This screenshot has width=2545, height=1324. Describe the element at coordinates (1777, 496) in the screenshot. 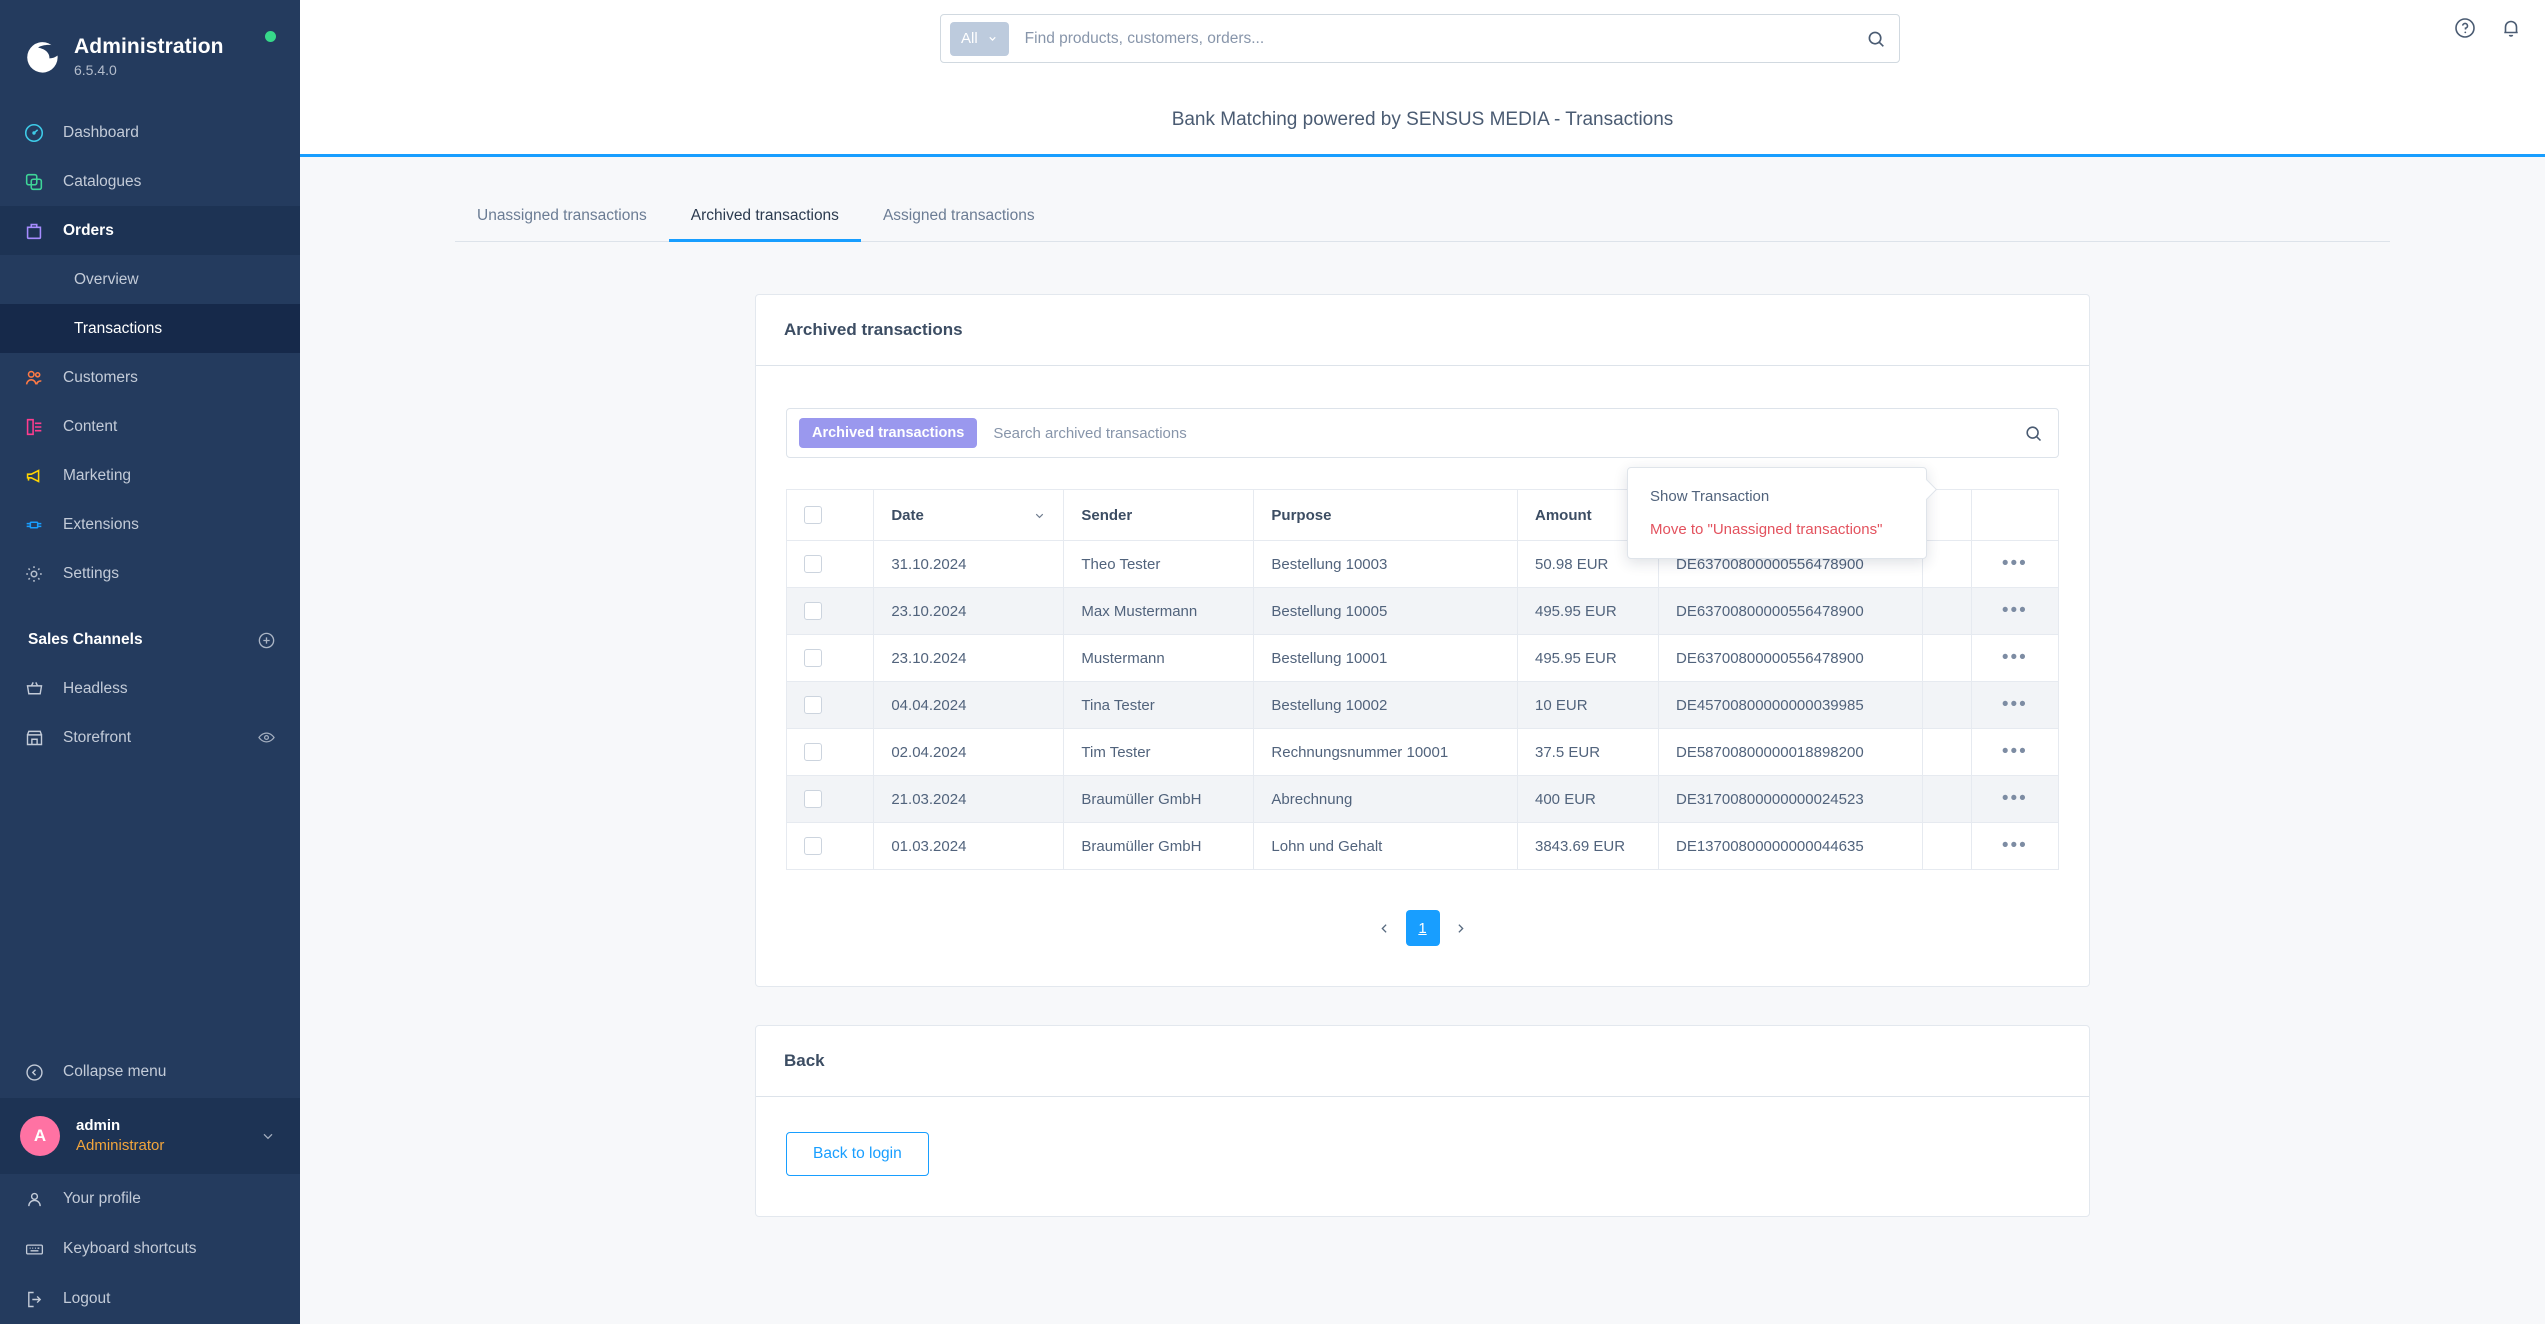

I see `context-menu-show-transaction: Show Transaction` at that location.